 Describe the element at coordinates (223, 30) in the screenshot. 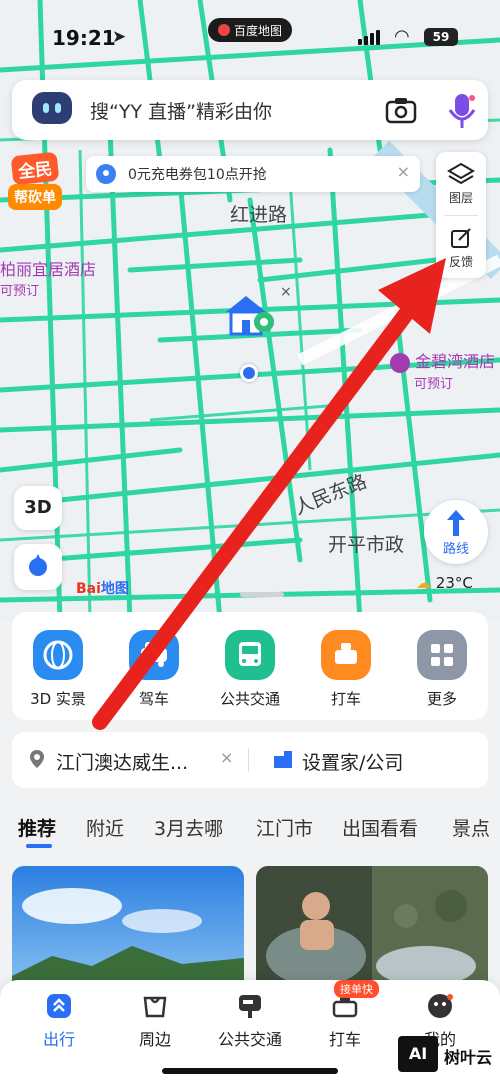

I see `map-pin-icon` at that location.